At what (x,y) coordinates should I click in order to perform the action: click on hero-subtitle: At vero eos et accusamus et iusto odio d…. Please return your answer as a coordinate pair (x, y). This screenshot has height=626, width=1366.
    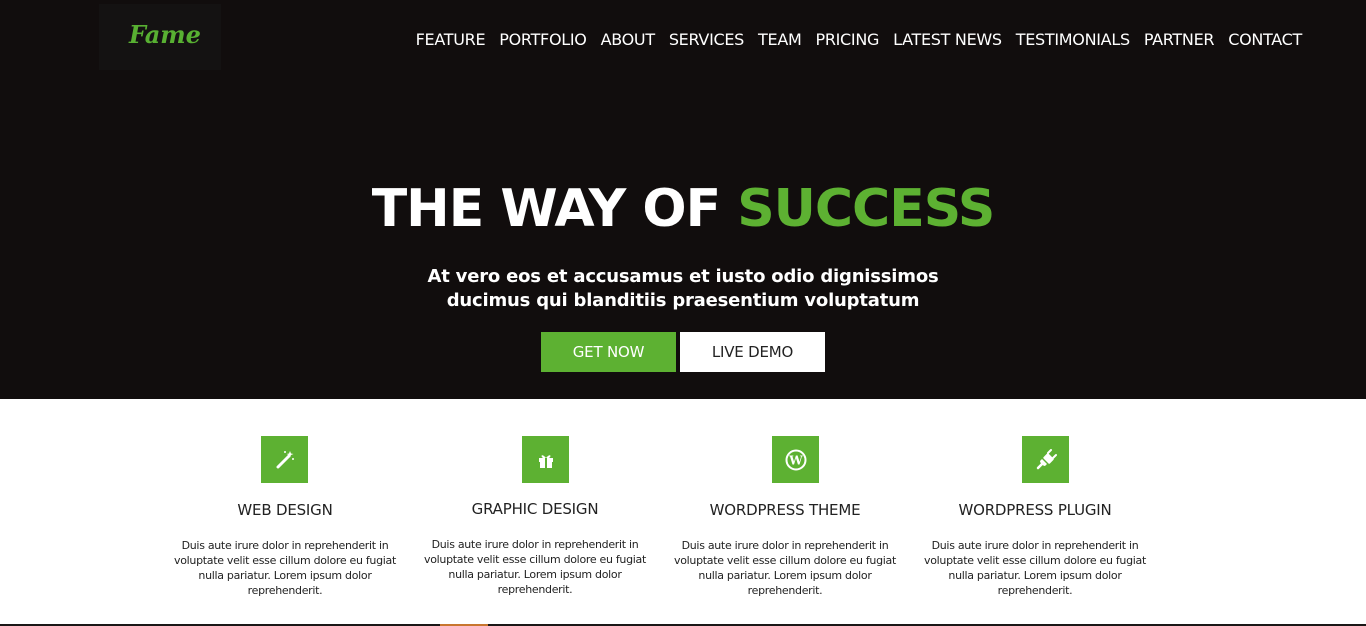
    Looking at the image, I should click on (683, 289).